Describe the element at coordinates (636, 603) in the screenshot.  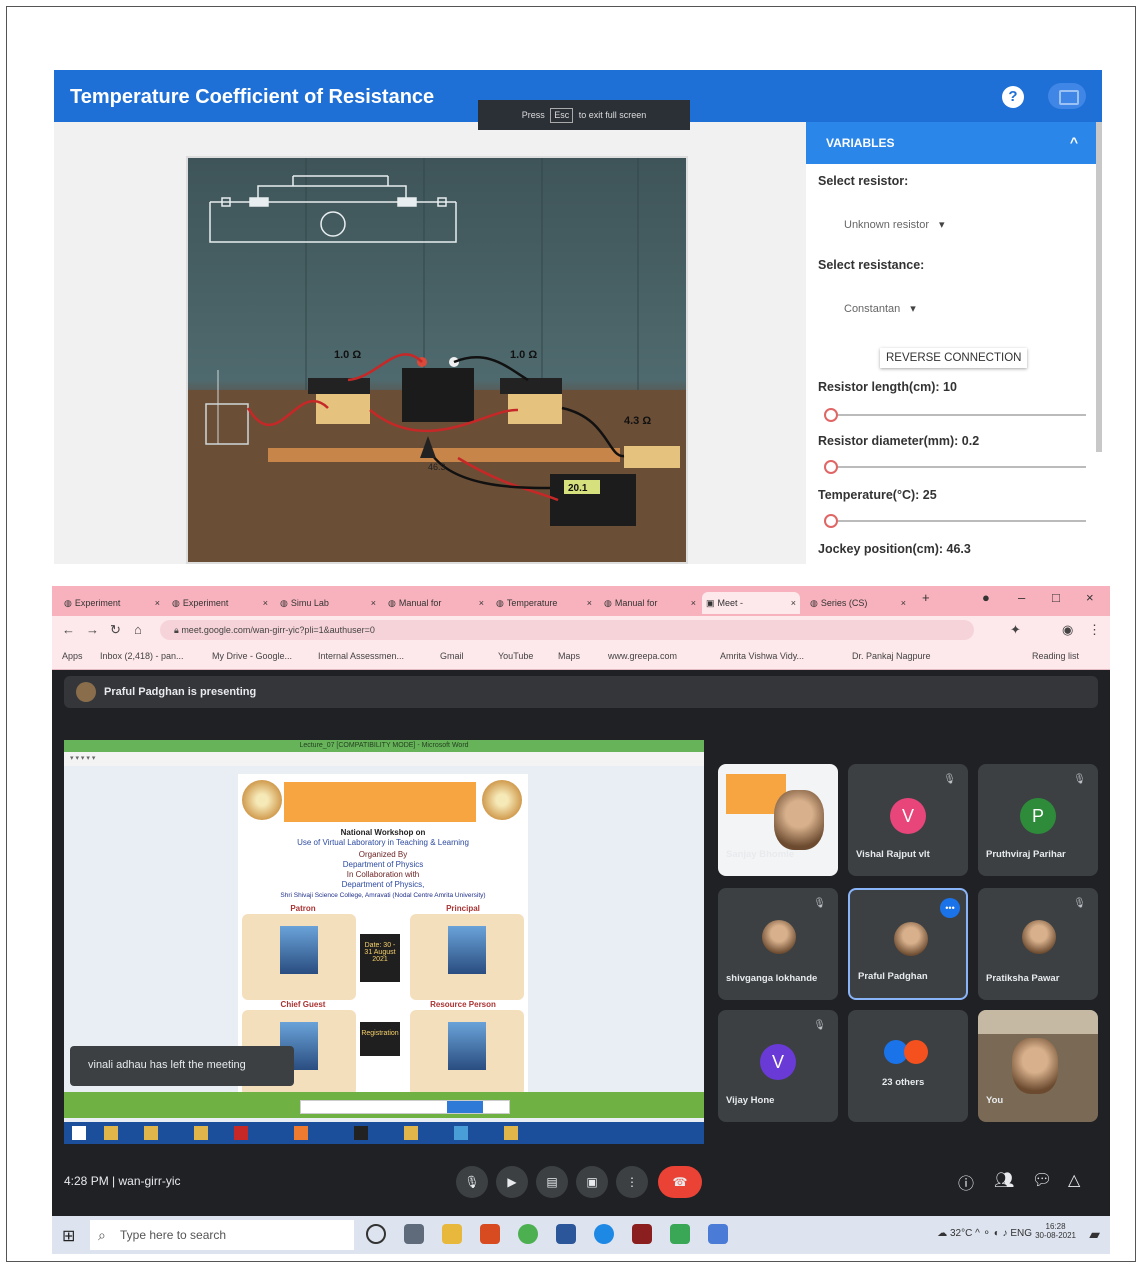
I see `tab-label: Manual for` at that location.